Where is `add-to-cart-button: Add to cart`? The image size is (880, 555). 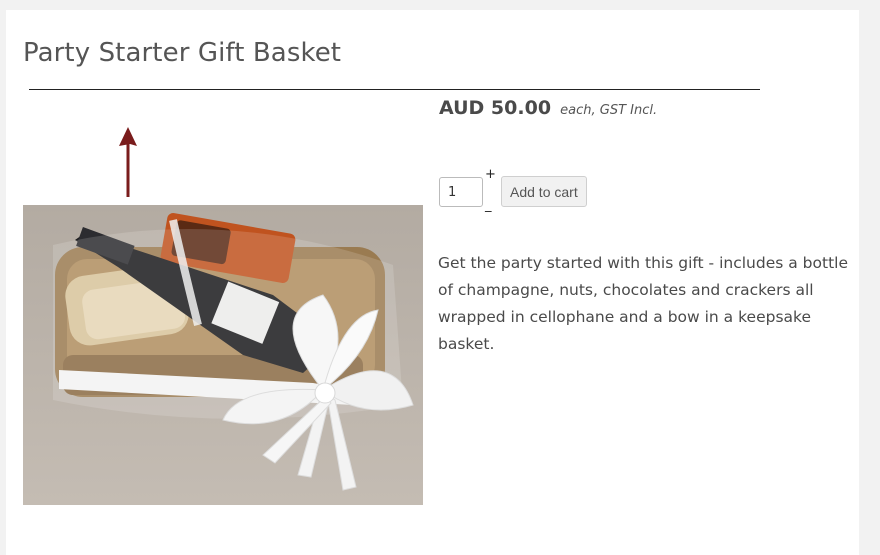 add-to-cart-button: Add to cart is located at coordinates (544, 191).